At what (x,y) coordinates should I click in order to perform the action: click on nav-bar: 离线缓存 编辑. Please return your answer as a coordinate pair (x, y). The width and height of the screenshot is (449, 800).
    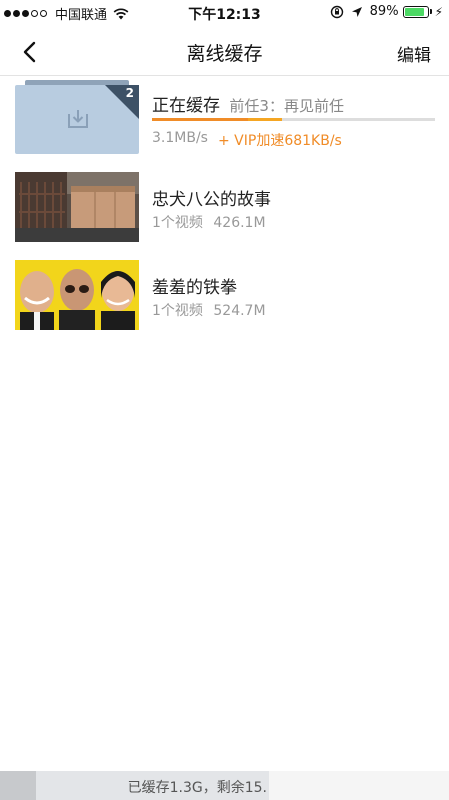
    Looking at the image, I should click on (224, 51).